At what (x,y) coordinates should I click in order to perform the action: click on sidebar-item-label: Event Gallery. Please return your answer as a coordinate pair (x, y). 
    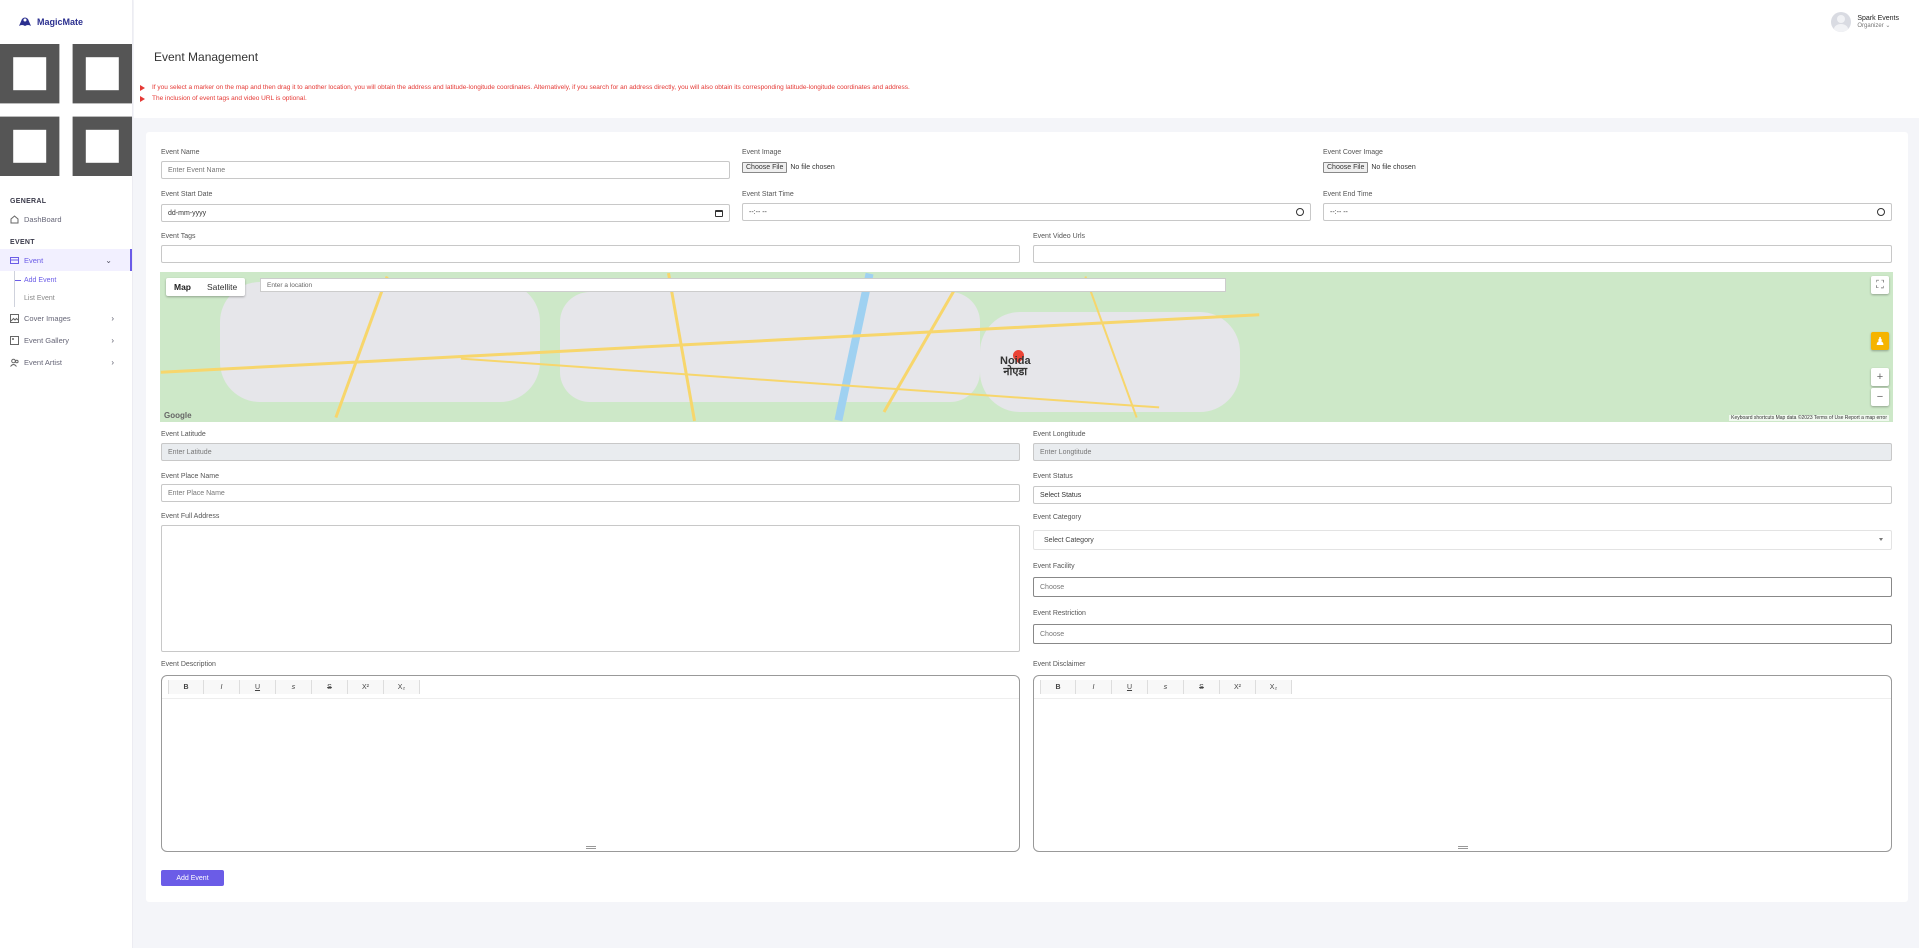
    Looking at the image, I should click on (47, 340).